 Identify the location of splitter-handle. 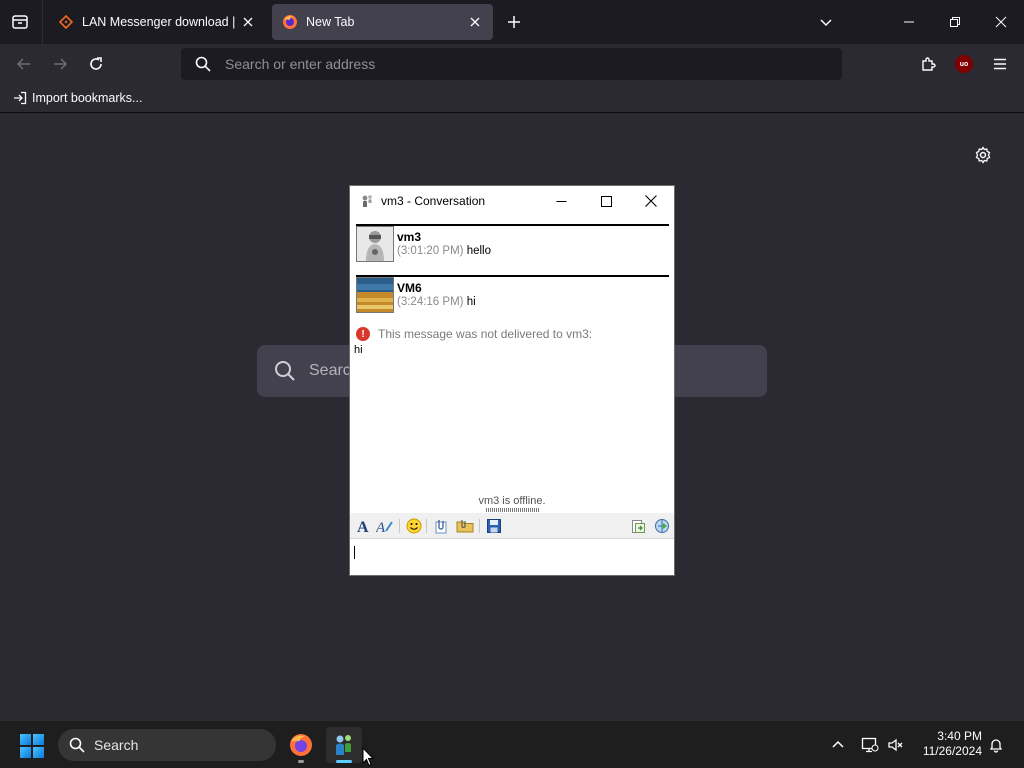
(513, 510).